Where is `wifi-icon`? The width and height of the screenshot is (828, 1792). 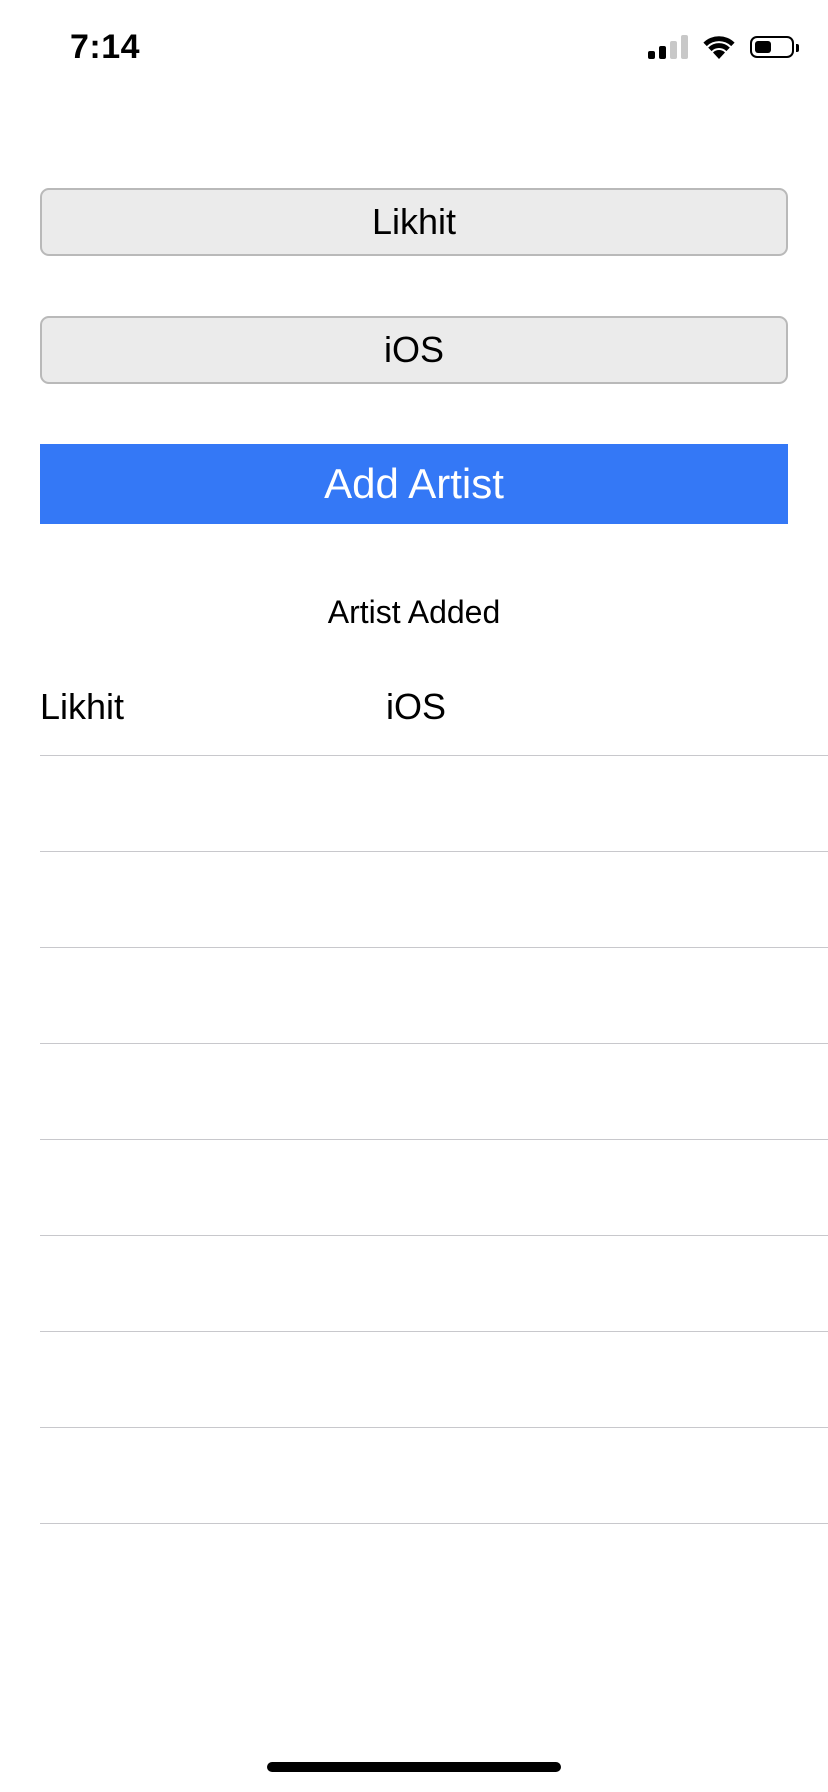 wifi-icon is located at coordinates (719, 47).